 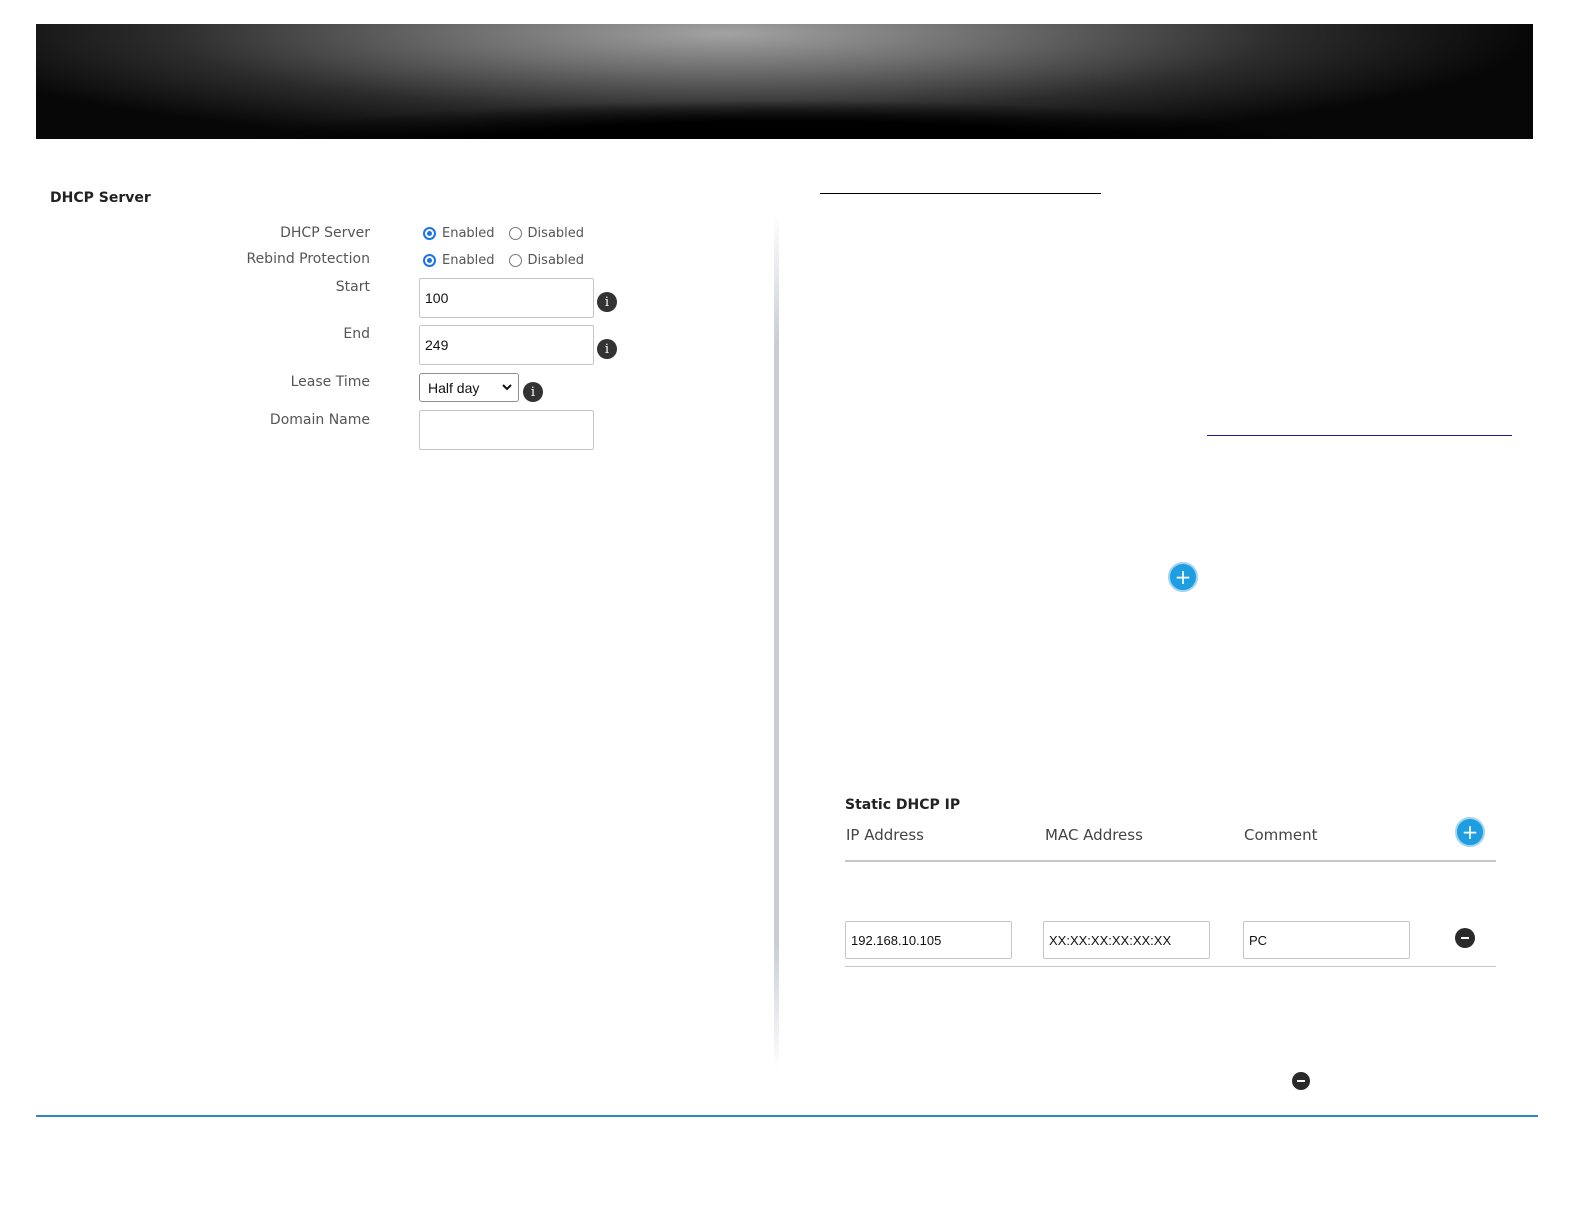 What do you see at coordinates (556, 260) in the screenshot?
I see `rebind-protection-disabled-label: Disabled` at bounding box center [556, 260].